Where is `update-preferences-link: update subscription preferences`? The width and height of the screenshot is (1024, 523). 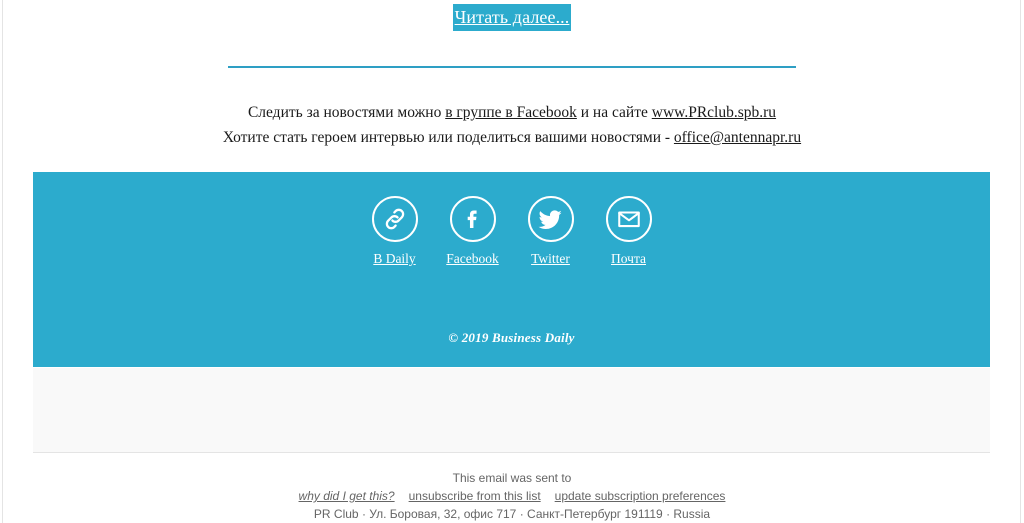 update-preferences-link: update subscription preferences is located at coordinates (640, 496).